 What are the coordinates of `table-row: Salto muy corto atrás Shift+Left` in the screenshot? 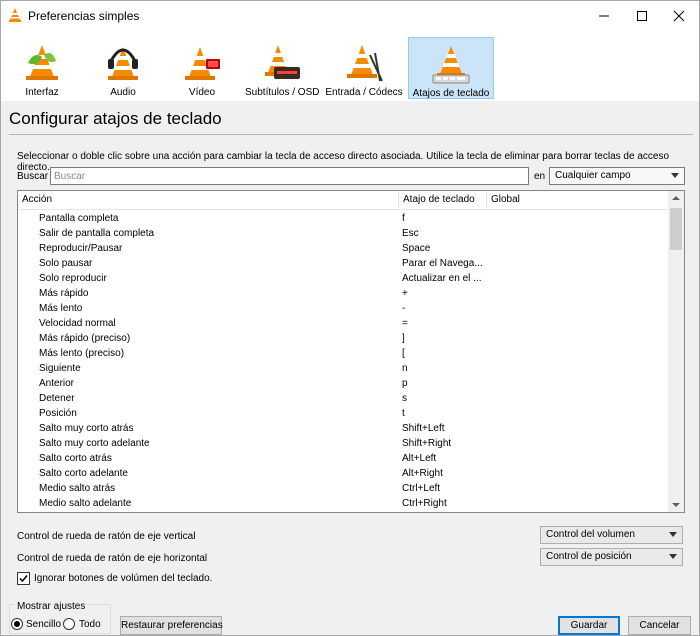 It's located at (343, 428).